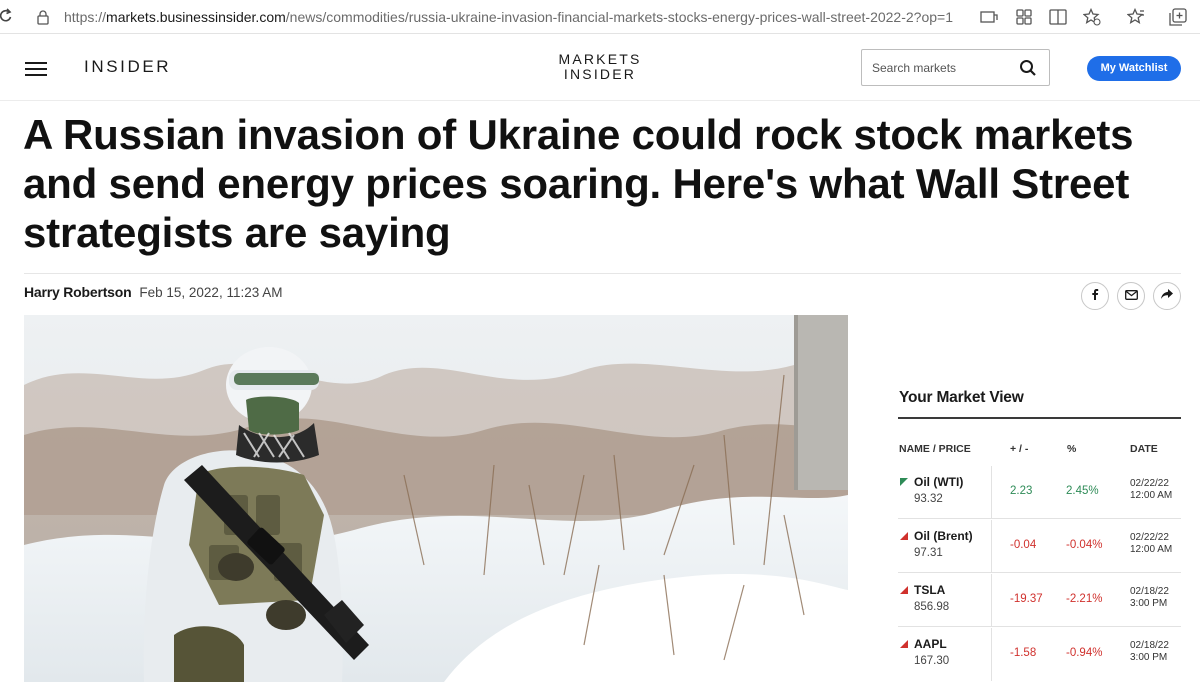 This screenshot has width=1200, height=682. What do you see at coordinates (1084, 545) in the screenshot?
I see `percent-change: -0.04%` at bounding box center [1084, 545].